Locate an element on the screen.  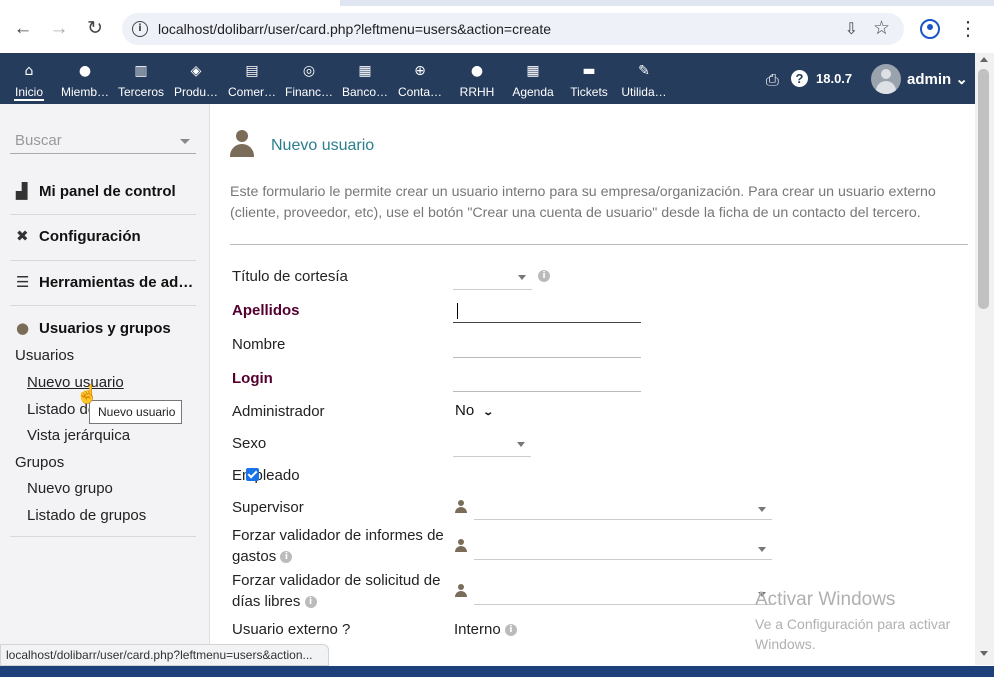
scroll-thumb is located at coordinates (983, 189).